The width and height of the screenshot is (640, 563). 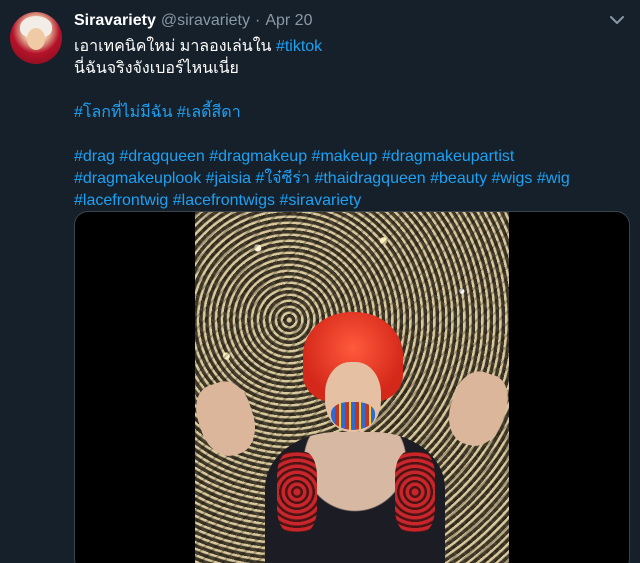 I want to click on avatar, so click(x=36, y=38).